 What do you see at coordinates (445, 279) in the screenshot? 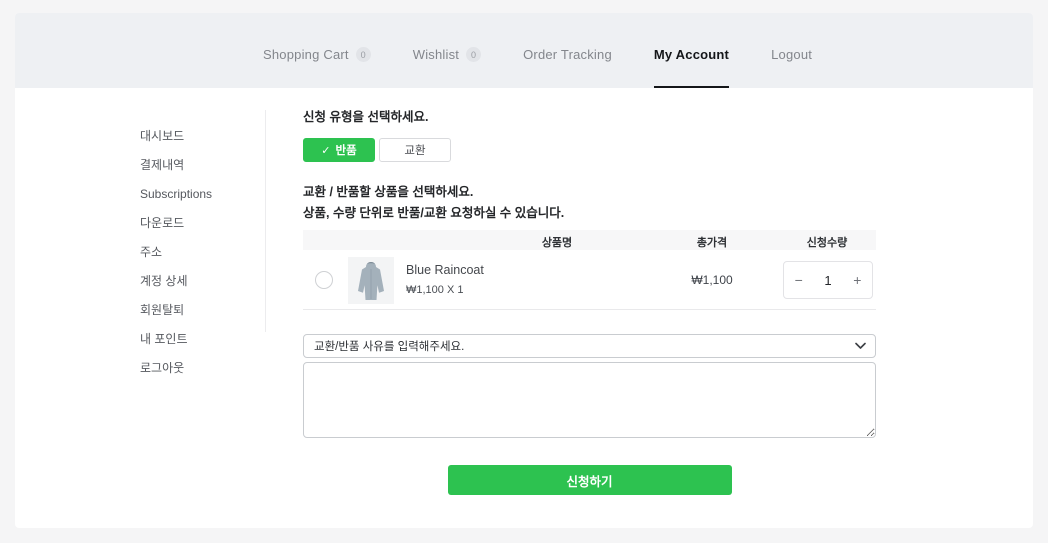
I see `product-info: Blue Raincoat ₩1,100 X 1` at bounding box center [445, 279].